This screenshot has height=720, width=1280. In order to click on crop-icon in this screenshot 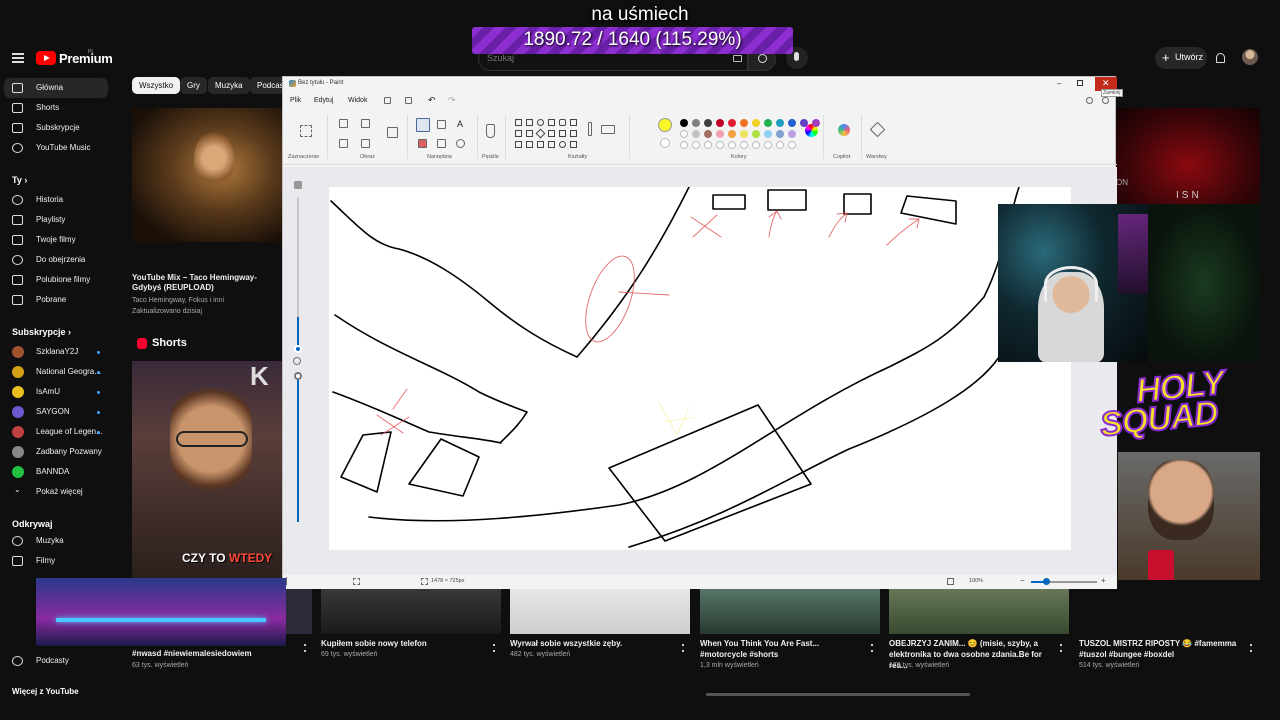, I will do `click(343, 123)`.